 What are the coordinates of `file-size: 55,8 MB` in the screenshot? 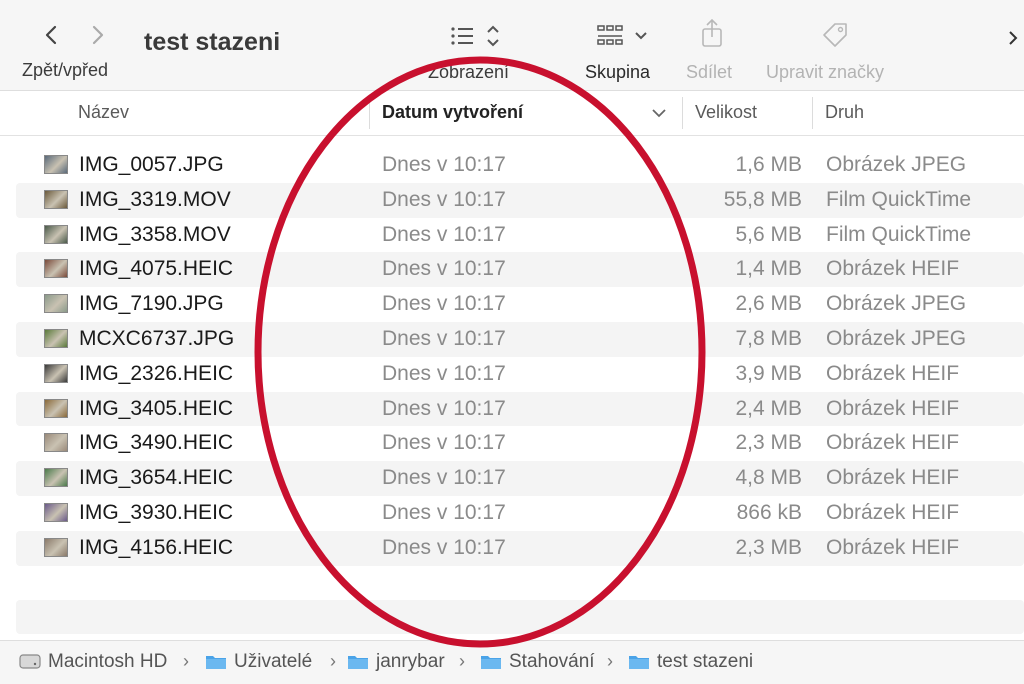 It's located at (762, 199).